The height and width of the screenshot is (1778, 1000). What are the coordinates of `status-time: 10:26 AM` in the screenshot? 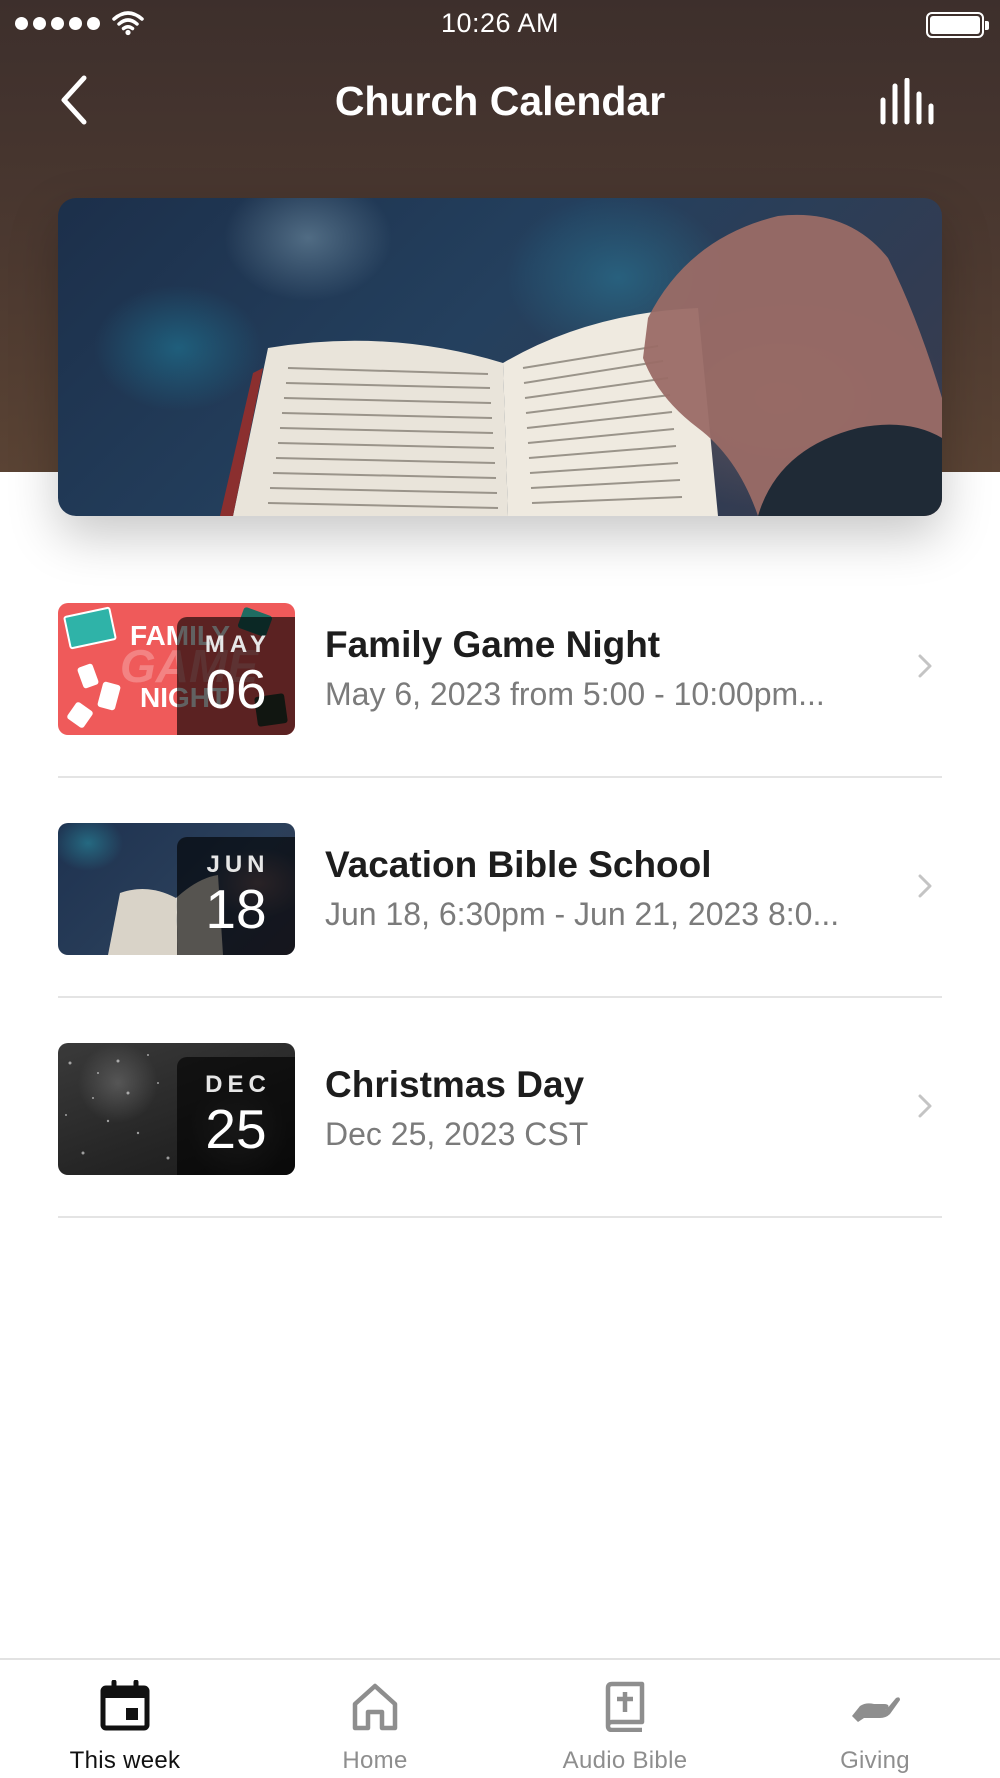 It's located at (500, 23).